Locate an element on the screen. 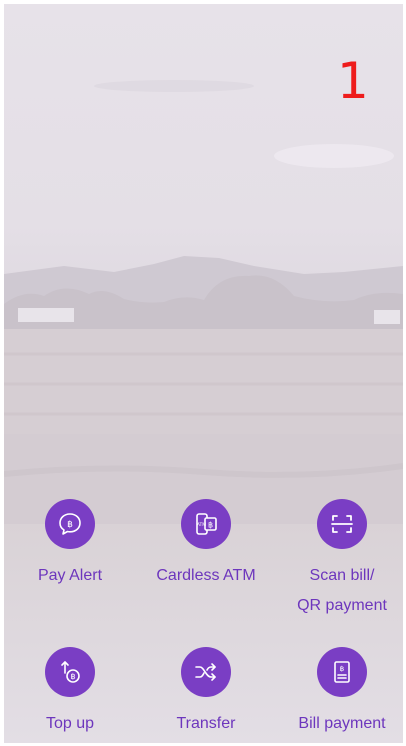 This screenshot has height=746, width=406. bill-document-icon: ฿ is located at coordinates (342, 672).